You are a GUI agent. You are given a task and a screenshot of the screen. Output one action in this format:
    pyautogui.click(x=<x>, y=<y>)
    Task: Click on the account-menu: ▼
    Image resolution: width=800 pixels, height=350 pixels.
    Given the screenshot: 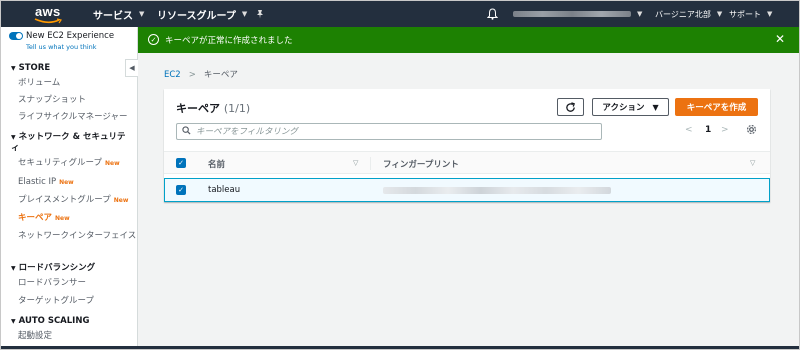 What is the action you would take?
    pyautogui.click(x=577, y=14)
    